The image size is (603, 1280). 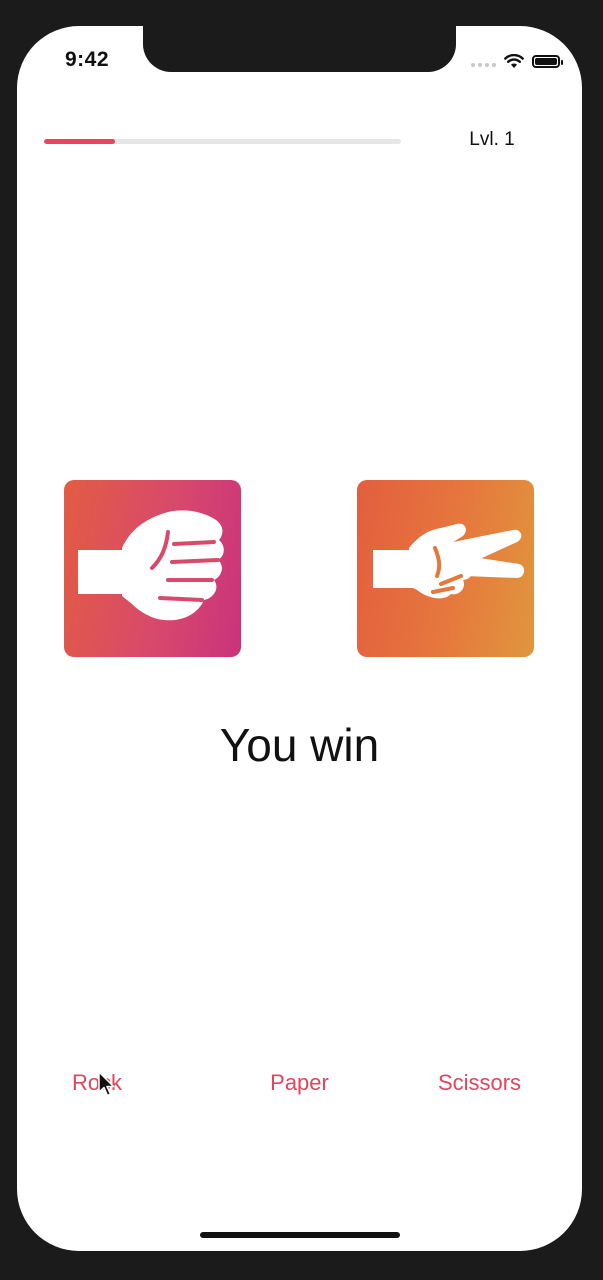 What do you see at coordinates (300, 1235) in the screenshot?
I see `home-indicator` at bounding box center [300, 1235].